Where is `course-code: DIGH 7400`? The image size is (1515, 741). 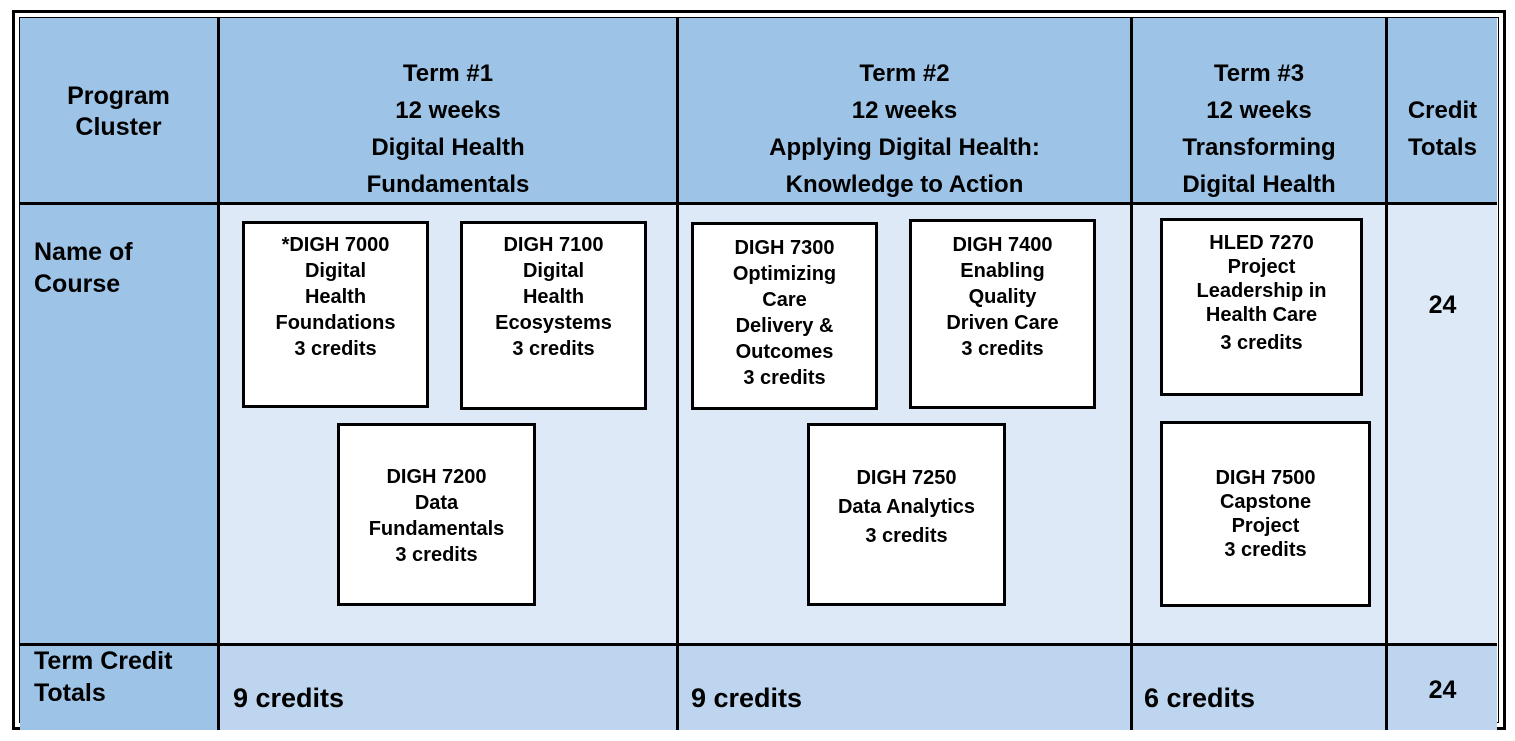
course-code: DIGH 7400 is located at coordinates (1002, 245).